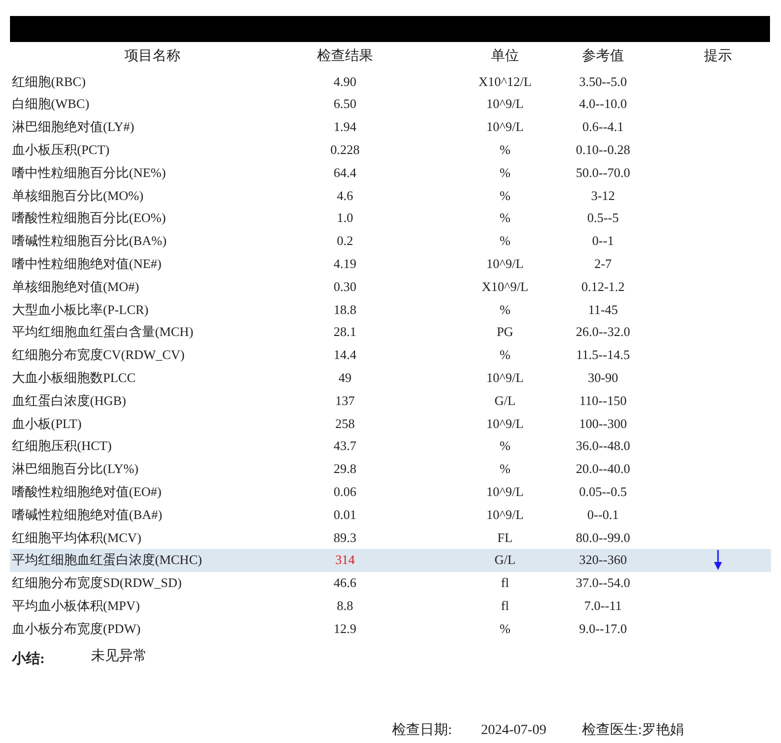  What do you see at coordinates (86, 264) in the screenshot?
I see `item-name: 嗜中性粒细胞绝对值(NE#)` at bounding box center [86, 264].